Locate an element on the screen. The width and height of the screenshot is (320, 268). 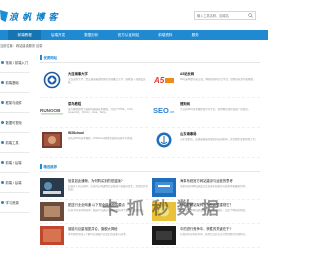
search-button is located at coordinates (250, 15).